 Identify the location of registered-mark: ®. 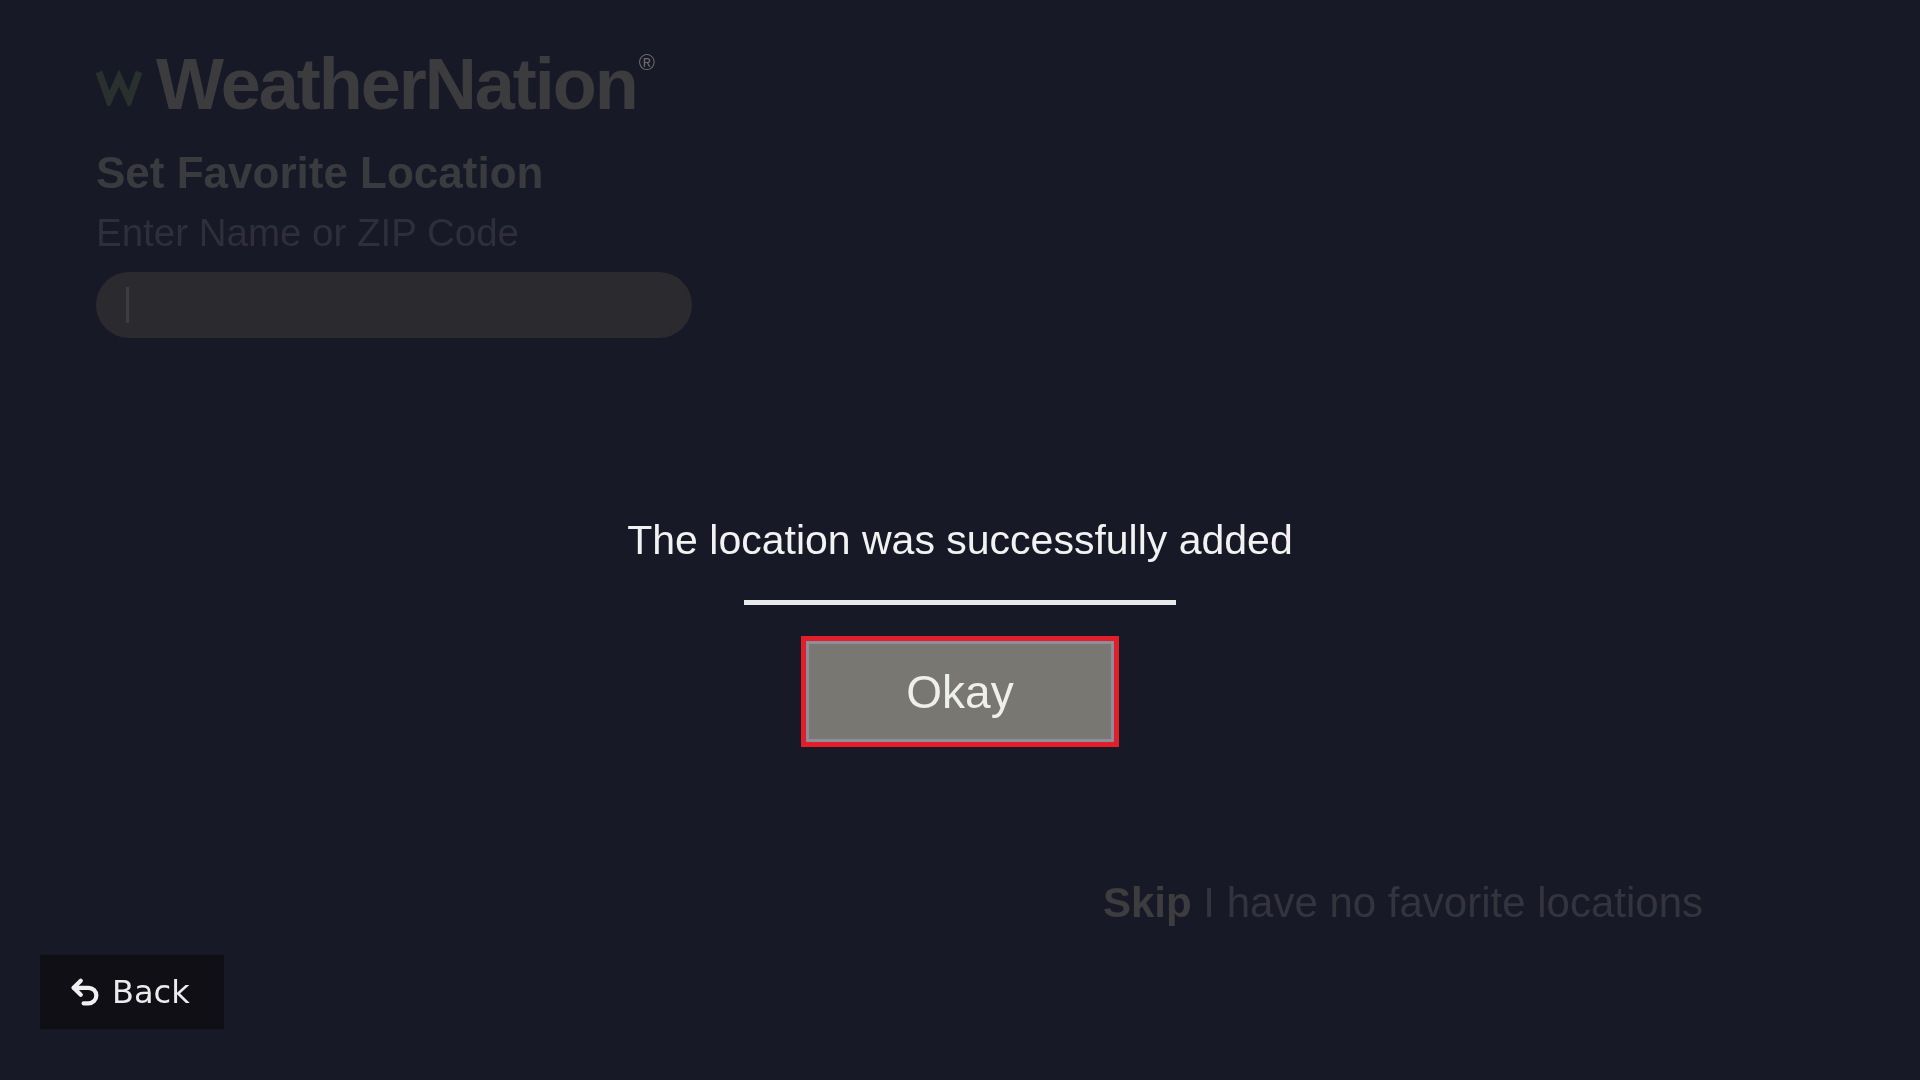
(646, 63).